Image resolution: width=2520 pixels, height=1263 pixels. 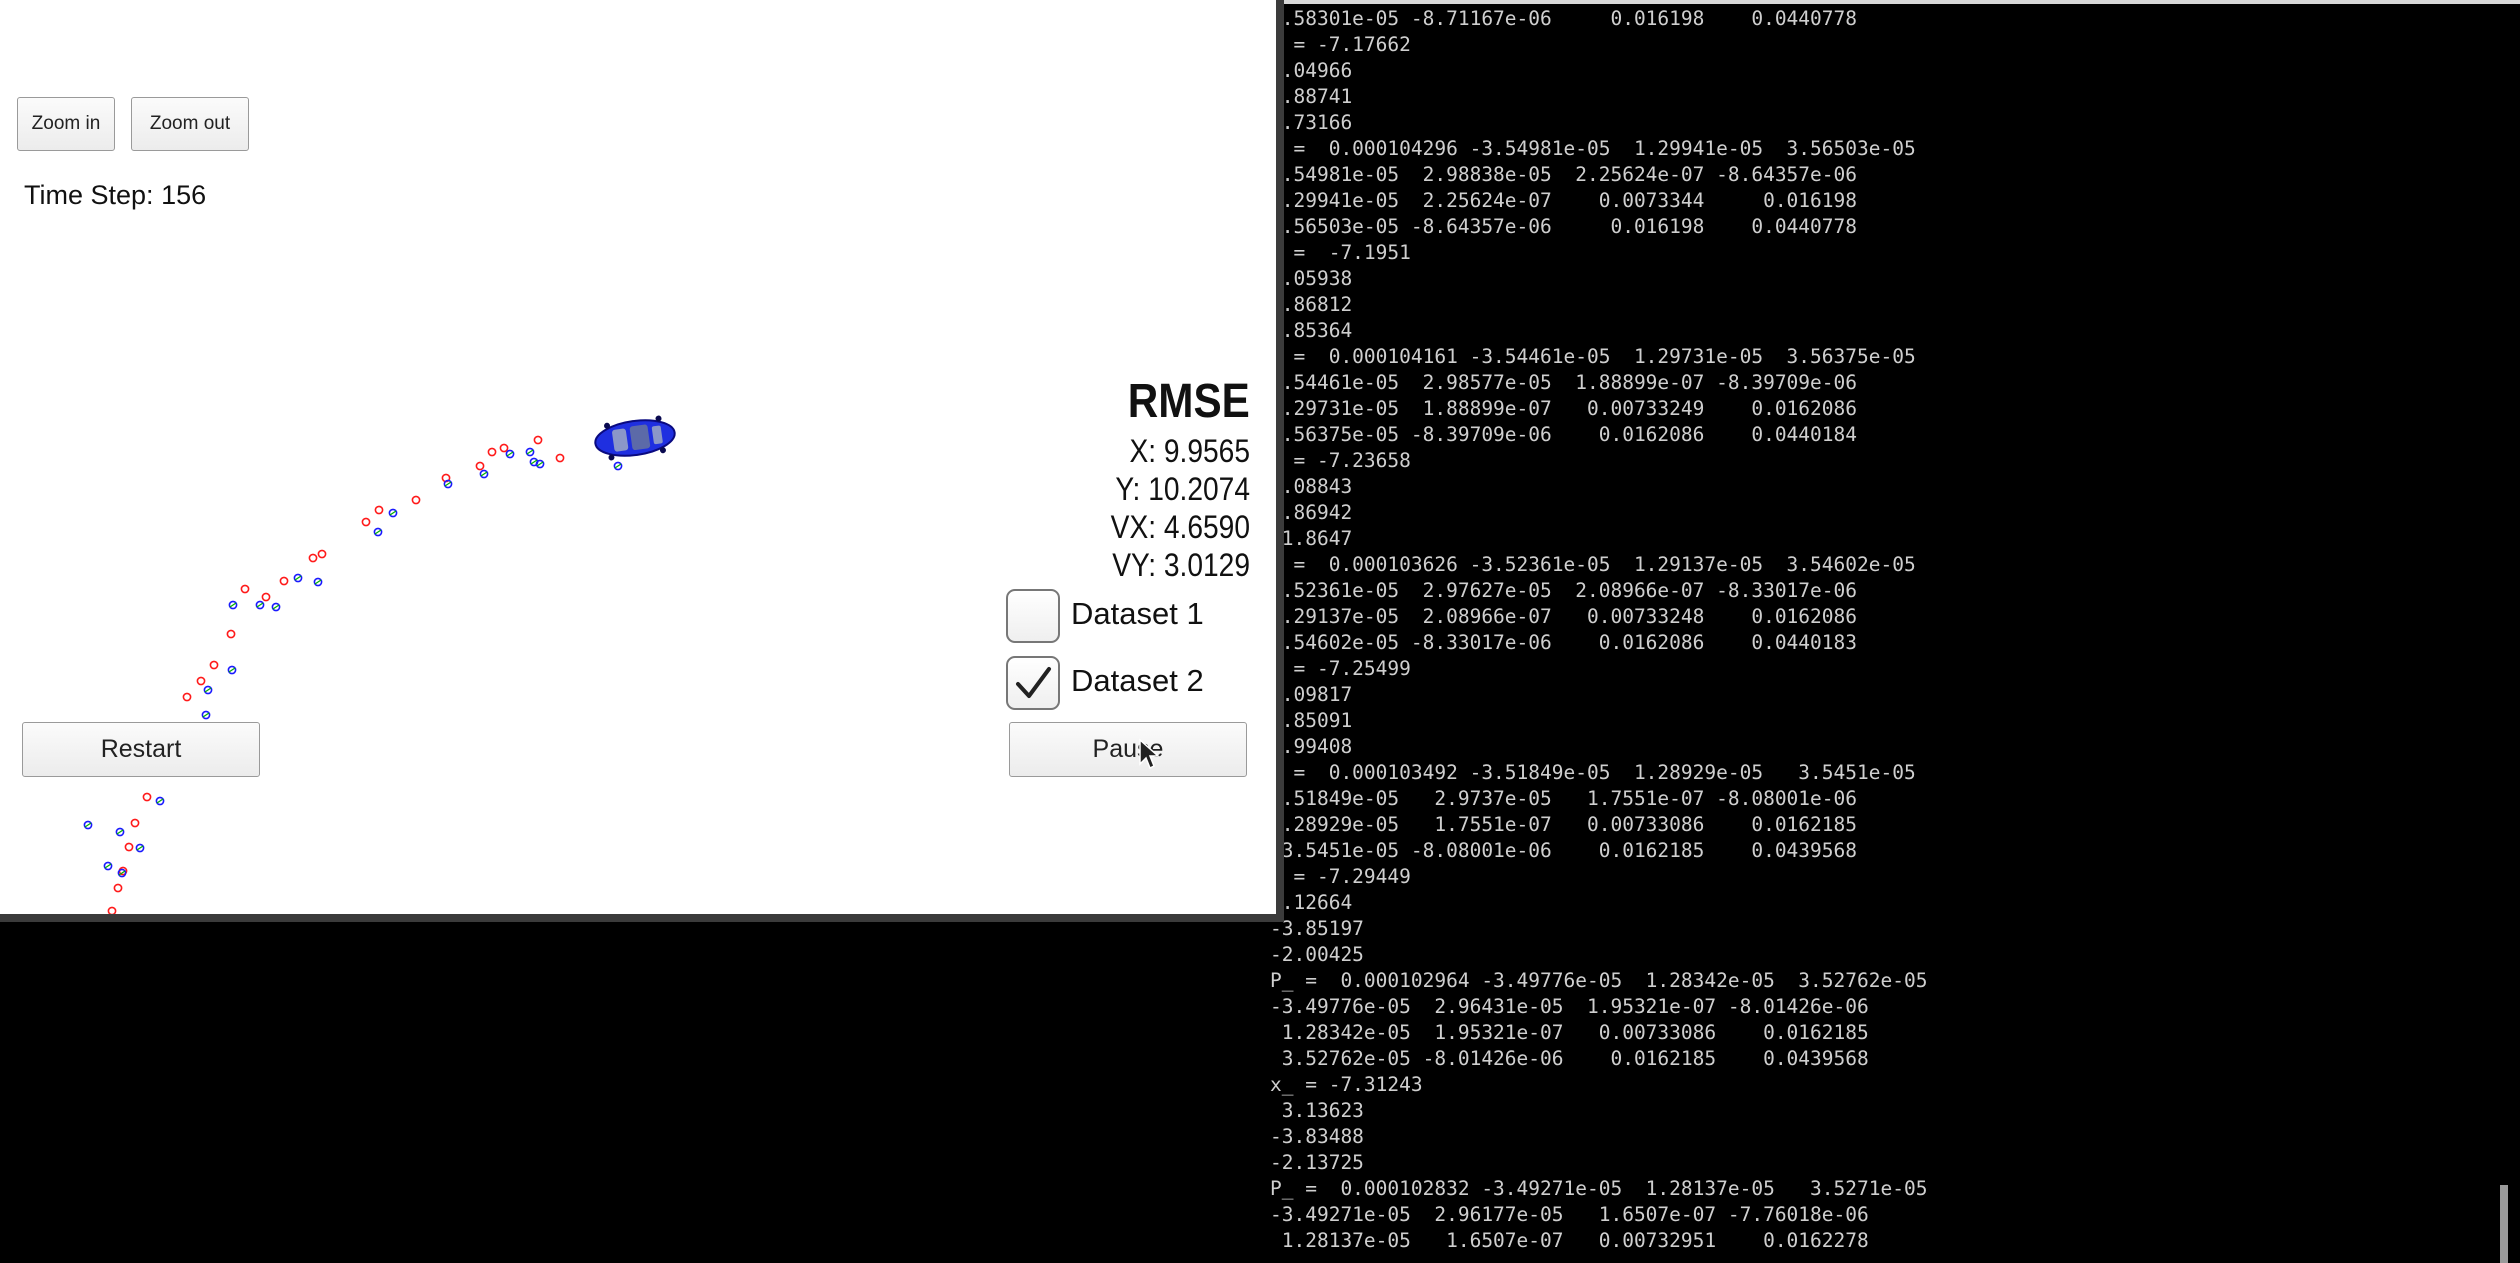 What do you see at coordinates (1340, 460) in the screenshot?
I see `terminal-line: _ = -7.23658` at bounding box center [1340, 460].